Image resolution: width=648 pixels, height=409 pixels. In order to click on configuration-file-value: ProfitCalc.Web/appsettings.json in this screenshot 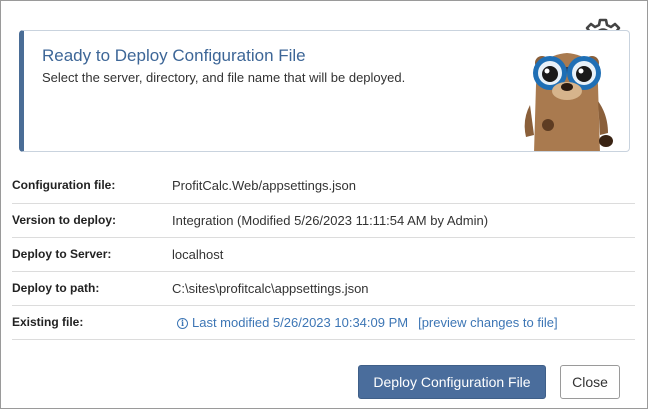, I will do `click(403, 186)`.